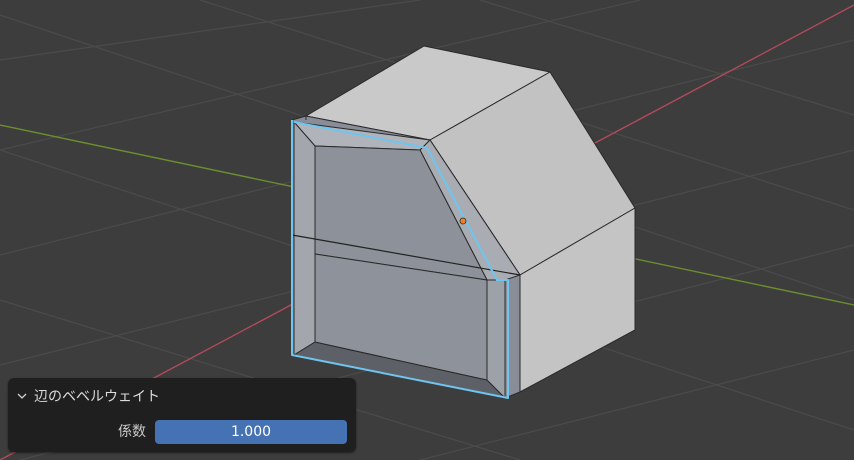 The image size is (854, 460). What do you see at coordinates (132, 432) in the screenshot?
I see `factor-label: 係数` at bounding box center [132, 432].